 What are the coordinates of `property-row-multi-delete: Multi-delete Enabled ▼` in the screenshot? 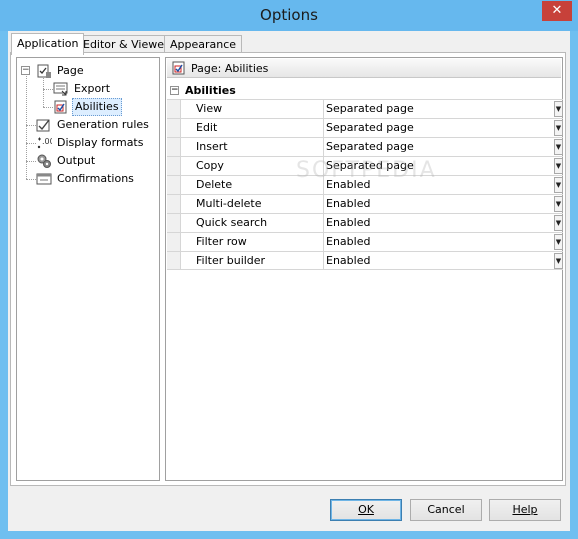 It's located at (365, 203).